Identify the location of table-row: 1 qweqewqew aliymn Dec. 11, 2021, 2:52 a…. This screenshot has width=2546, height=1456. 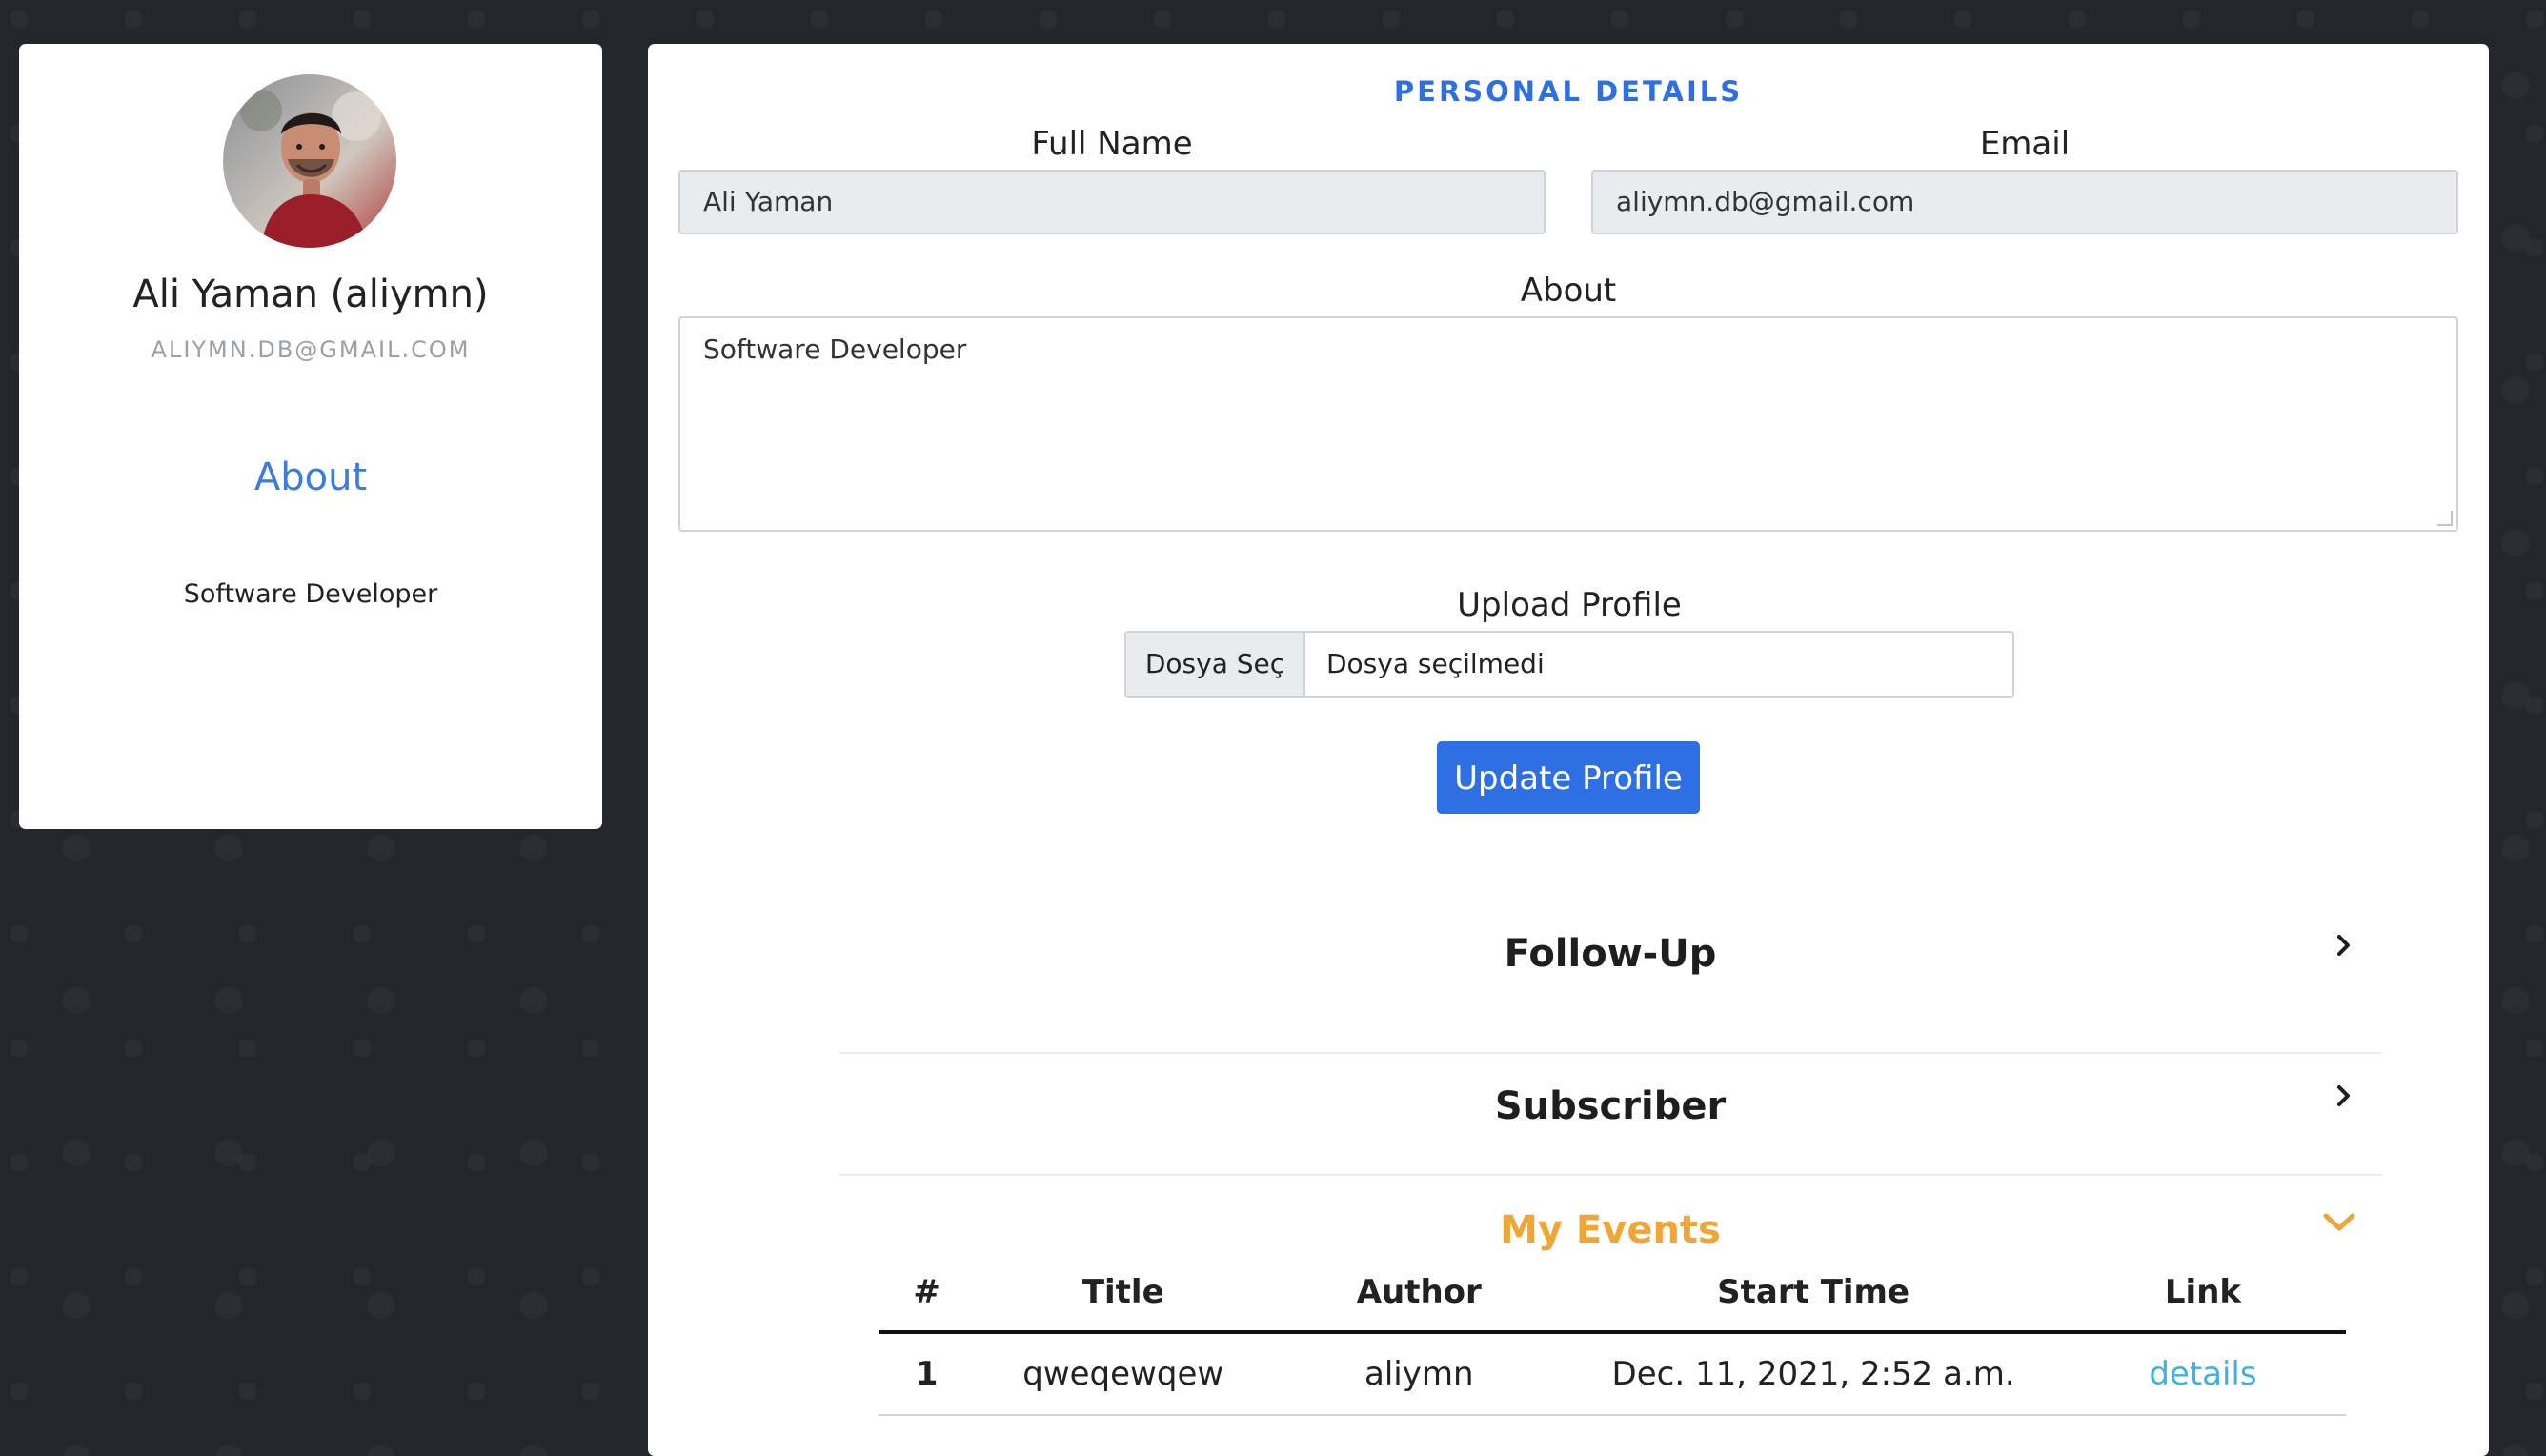
(1612, 1374).